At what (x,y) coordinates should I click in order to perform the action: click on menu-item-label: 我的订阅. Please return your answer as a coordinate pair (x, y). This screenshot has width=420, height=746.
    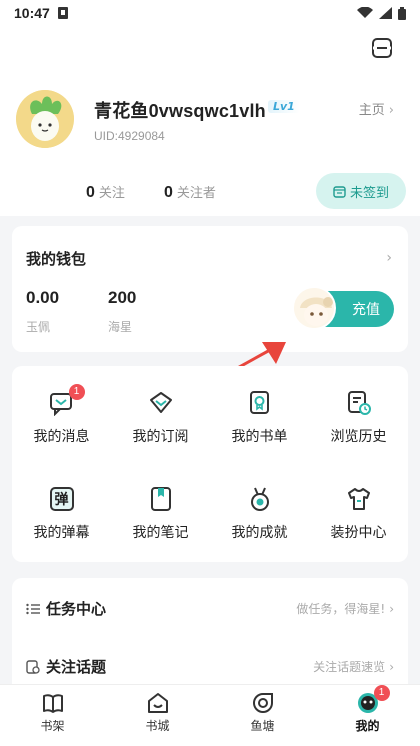
    Looking at the image, I should click on (160, 437).